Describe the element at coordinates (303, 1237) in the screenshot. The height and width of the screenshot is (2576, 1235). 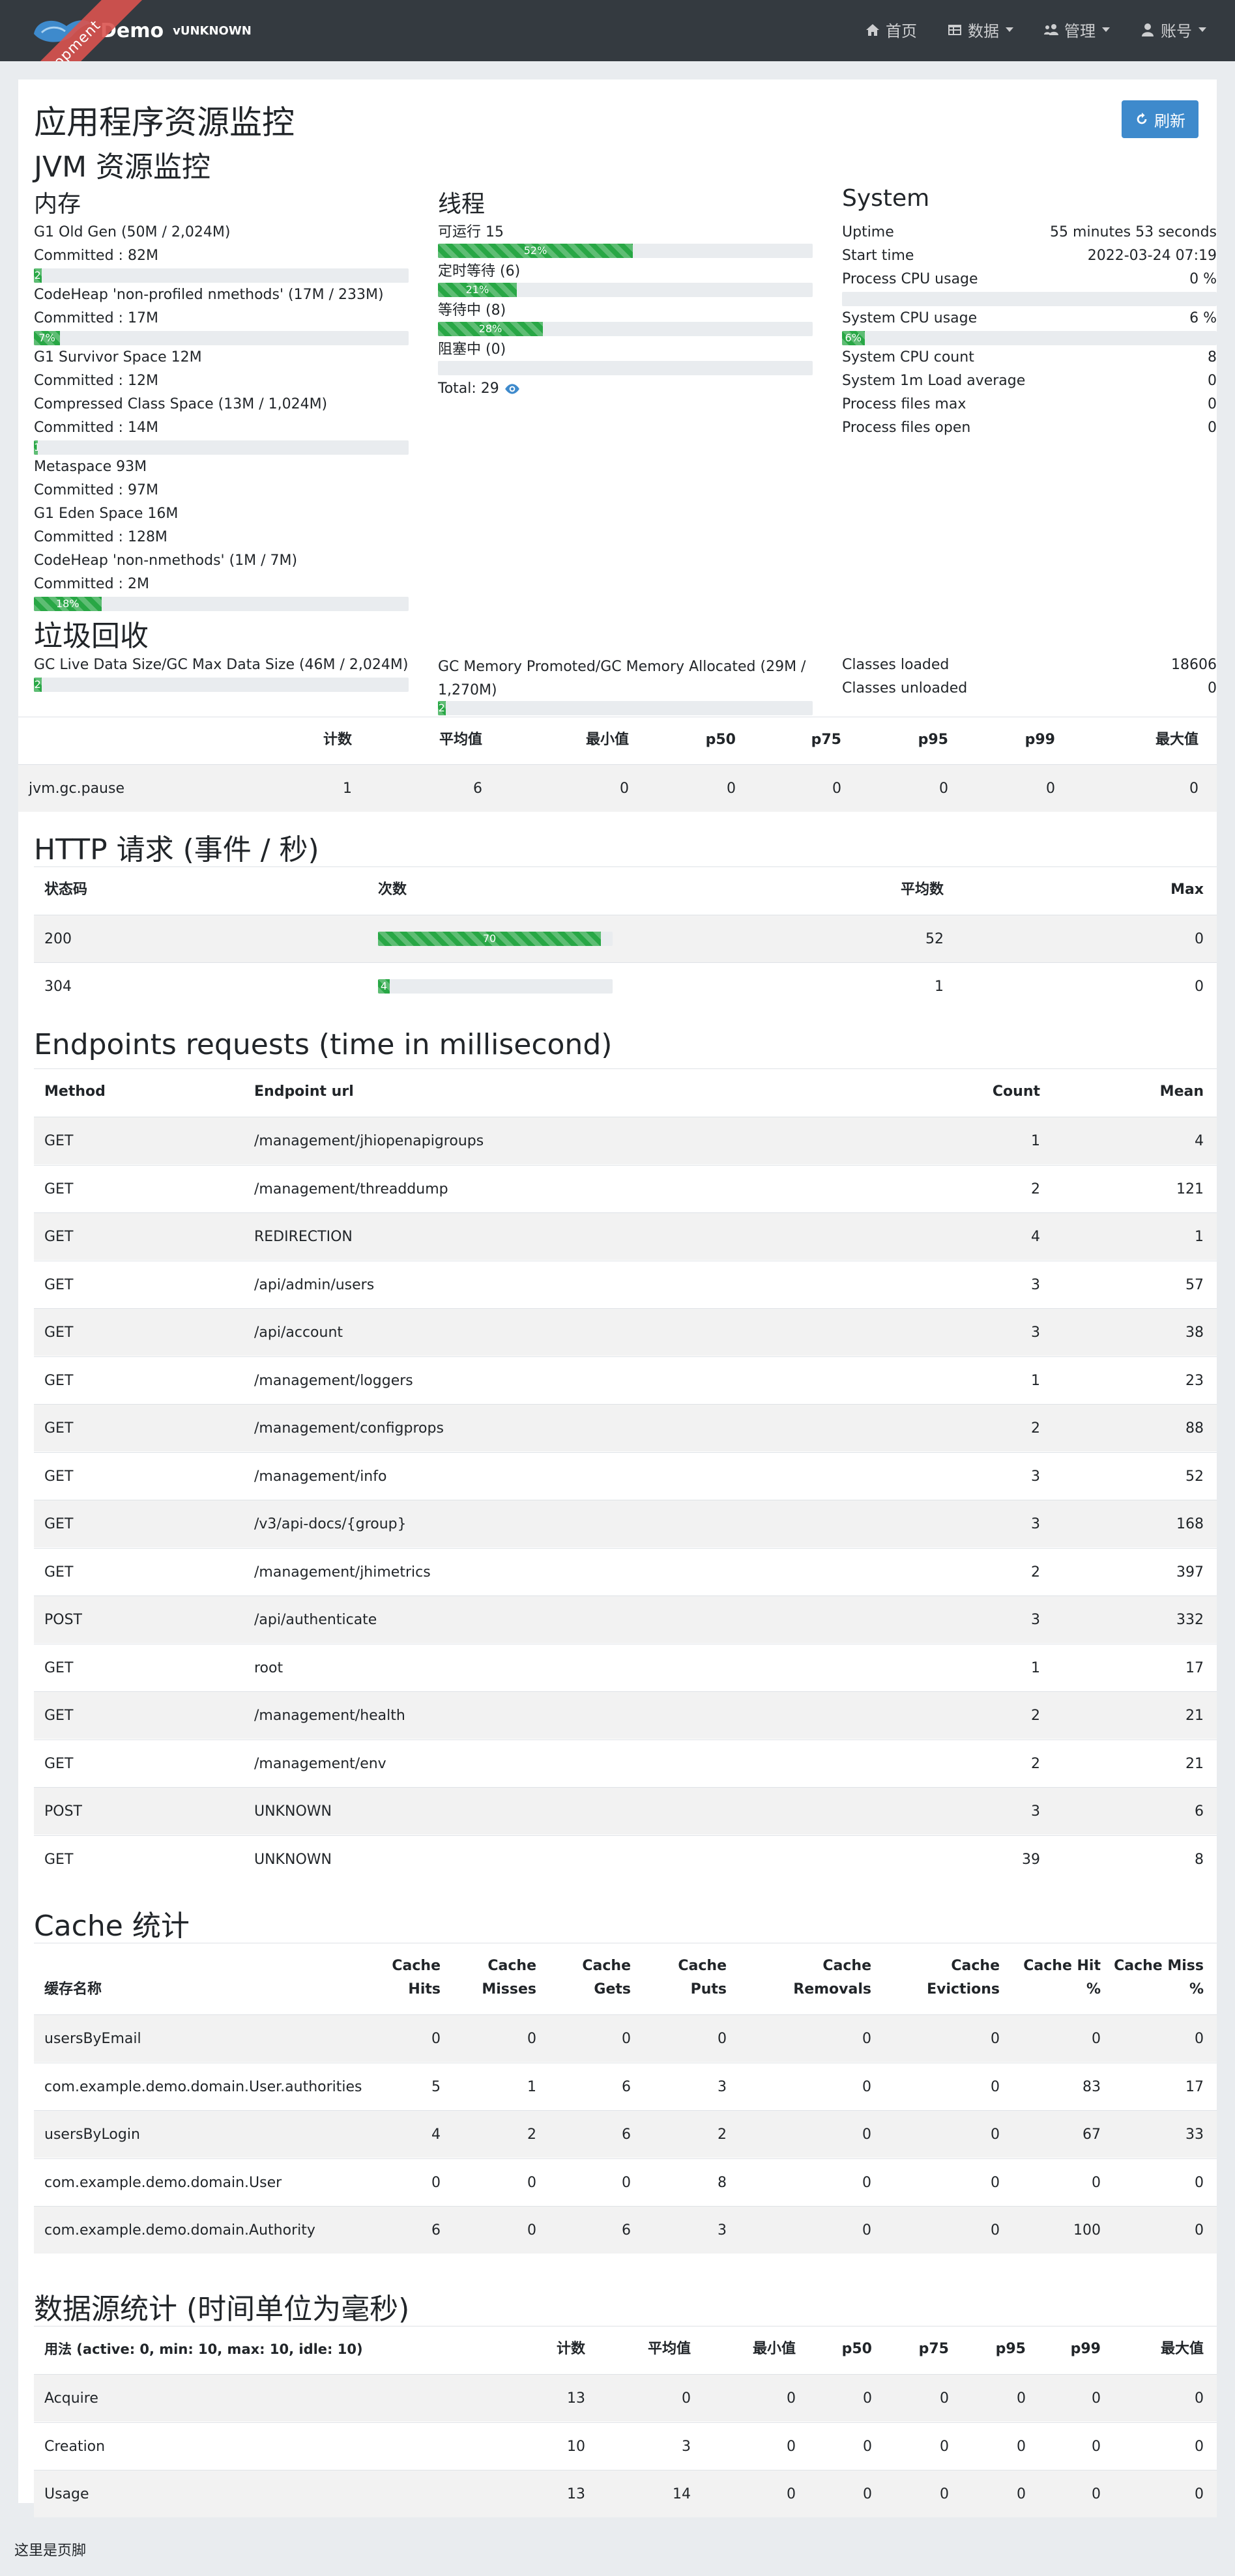
I see `endpoint-url: REDIRECTION` at that location.